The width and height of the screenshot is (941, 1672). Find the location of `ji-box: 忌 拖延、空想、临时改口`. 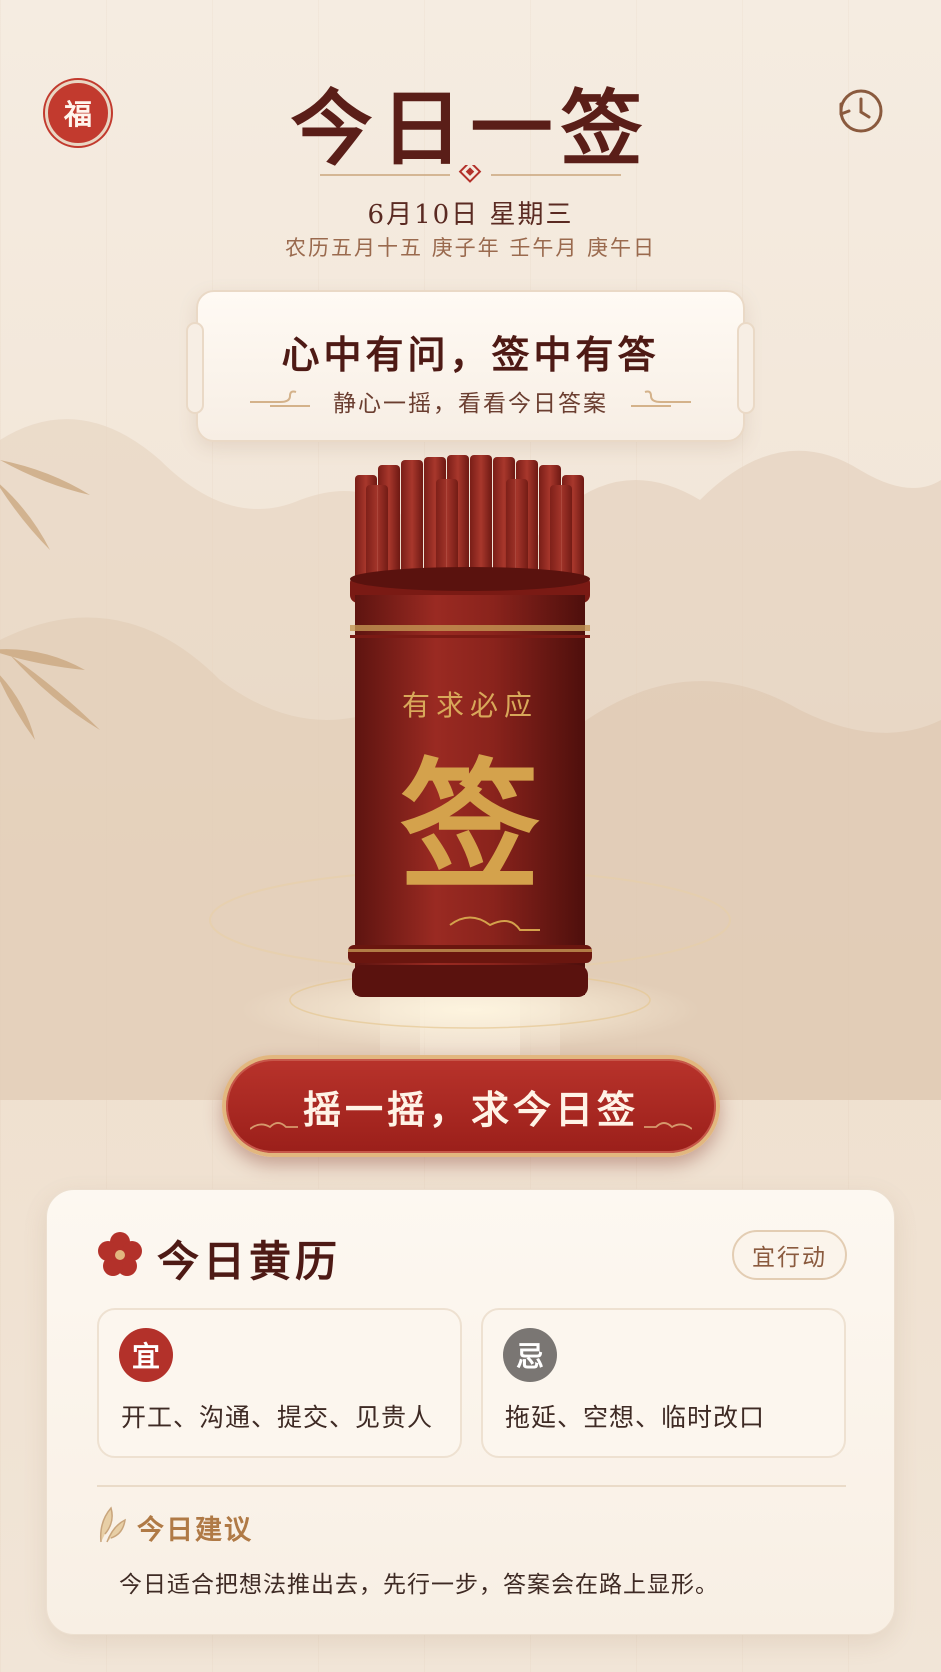

ji-box: 忌 拖延、空想、临时改口 is located at coordinates (663, 1383).